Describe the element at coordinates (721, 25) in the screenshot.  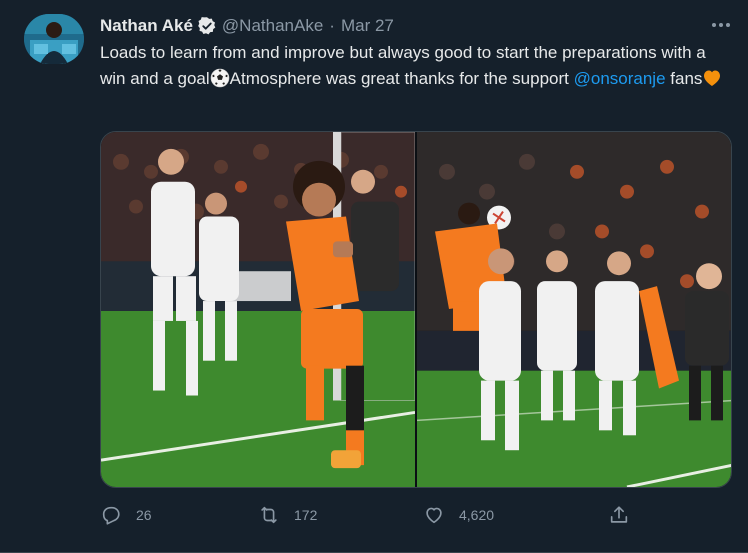
I see `more-options-icon` at that location.